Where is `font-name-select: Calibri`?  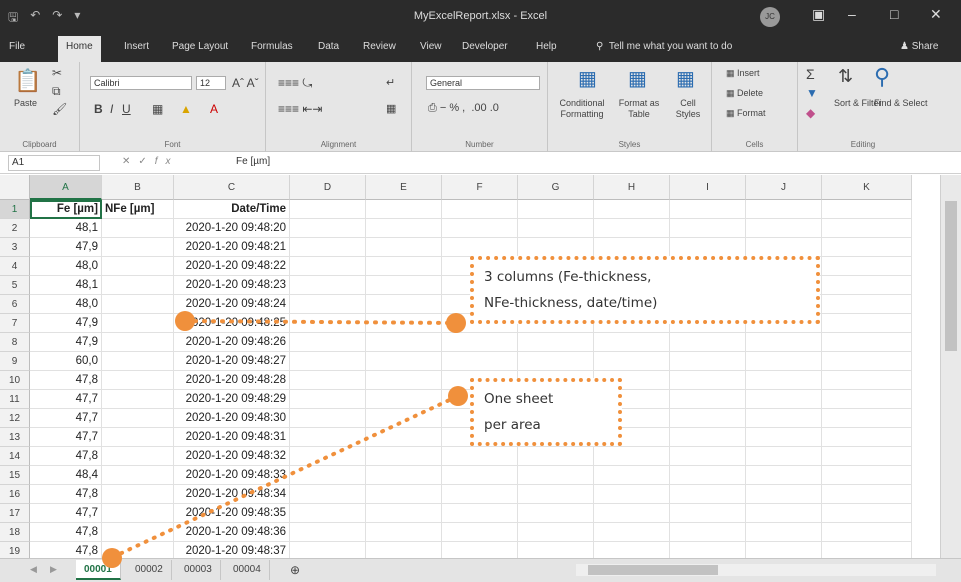
font-name-select: Calibri is located at coordinates (141, 83).